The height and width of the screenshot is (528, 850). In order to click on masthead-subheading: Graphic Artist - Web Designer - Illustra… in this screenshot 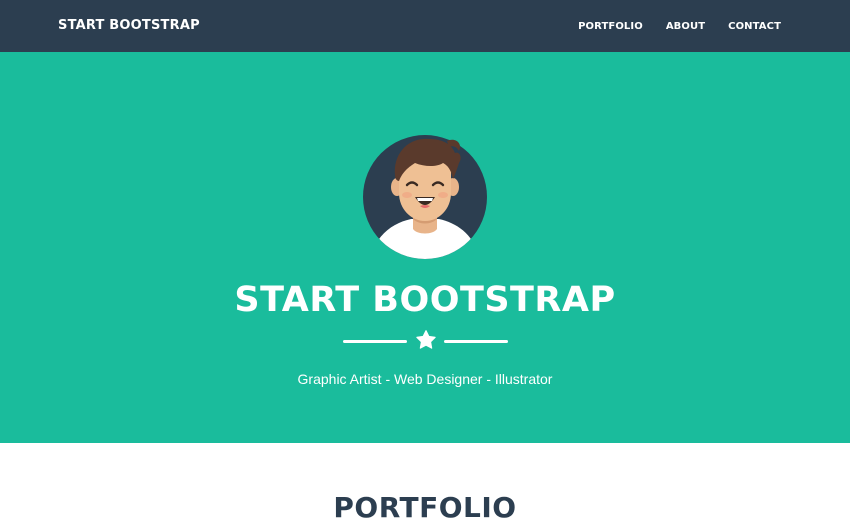, I will do `click(425, 379)`.